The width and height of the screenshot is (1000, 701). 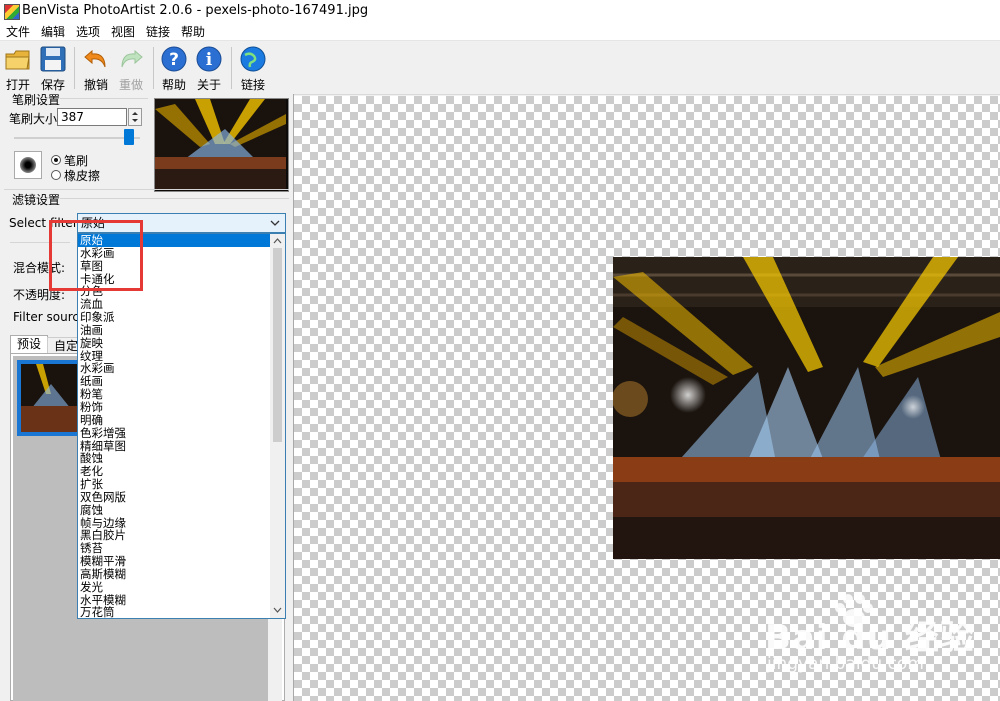 What do you see at coordinates (174, 330) in the screenshot?
I see `dropdown-option: 油画` at bounding box center [174, 330].